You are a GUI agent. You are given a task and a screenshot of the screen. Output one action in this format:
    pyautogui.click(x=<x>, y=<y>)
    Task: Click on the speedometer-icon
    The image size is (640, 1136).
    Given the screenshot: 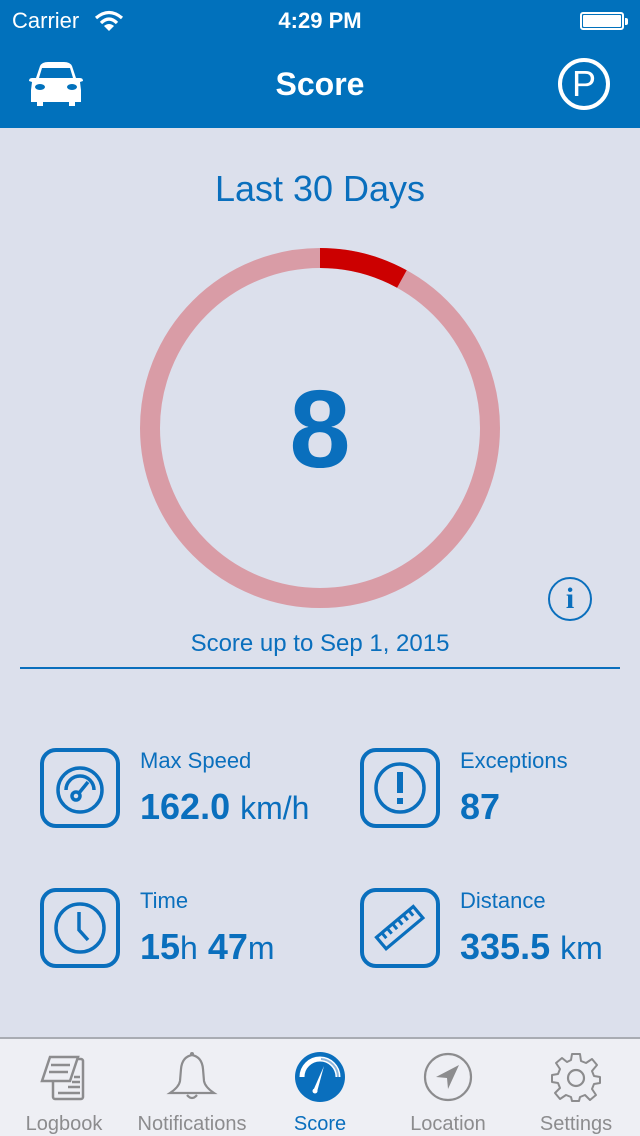 What is the action you would take?
    pyautogui.click(x=80, y=790)
    